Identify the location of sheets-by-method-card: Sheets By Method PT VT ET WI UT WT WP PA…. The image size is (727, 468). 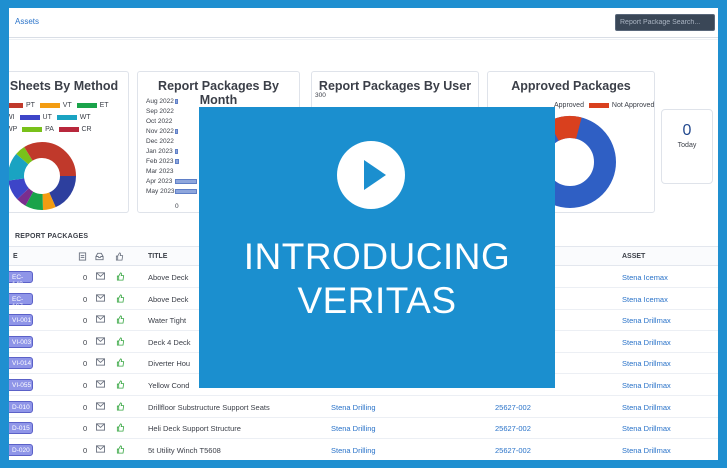
(69, 142).